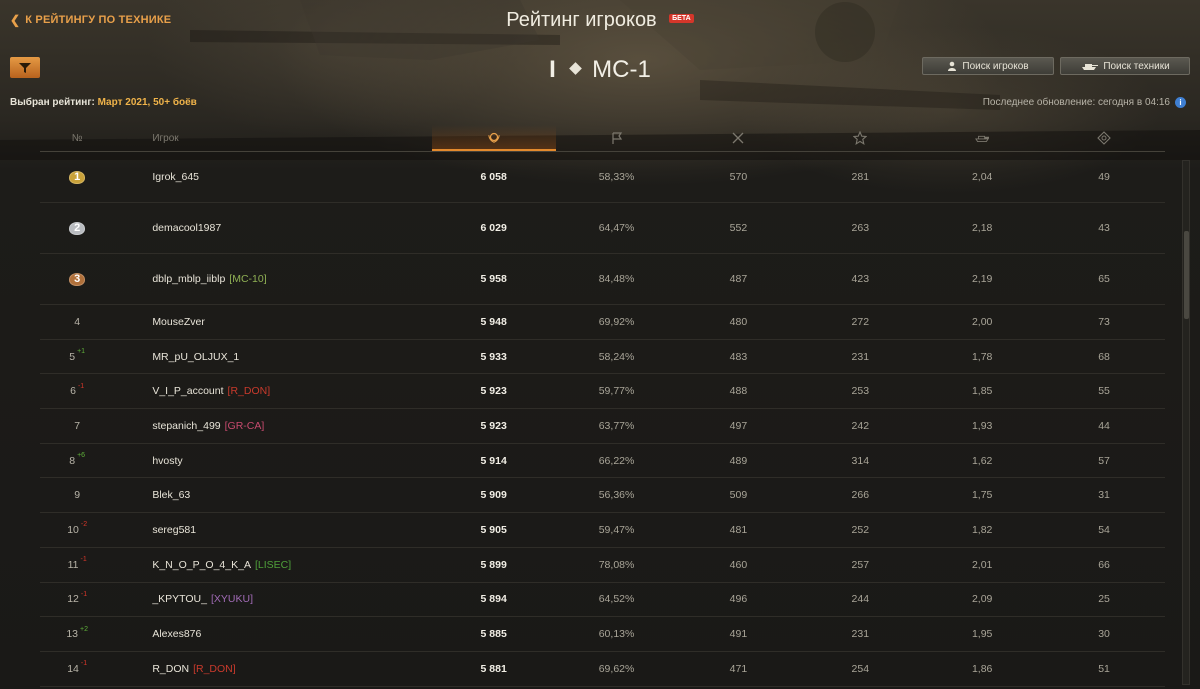 The image size is (1200, 689). Describe the element at coordinates (1104, 564) in the screenshot. I see `hits-value: 66` at that location.